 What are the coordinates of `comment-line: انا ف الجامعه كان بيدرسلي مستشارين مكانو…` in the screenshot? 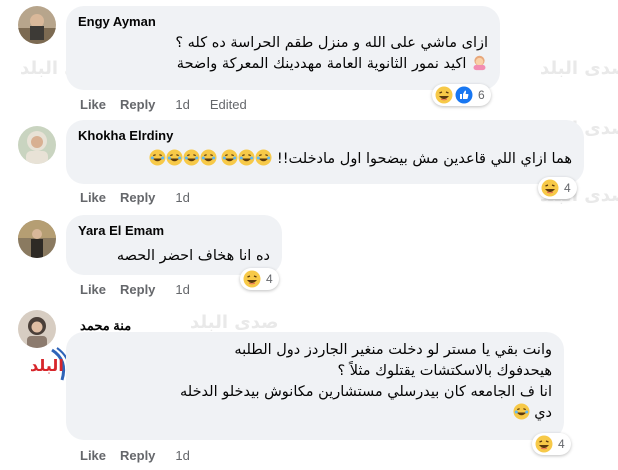 It's located at (366, 392).